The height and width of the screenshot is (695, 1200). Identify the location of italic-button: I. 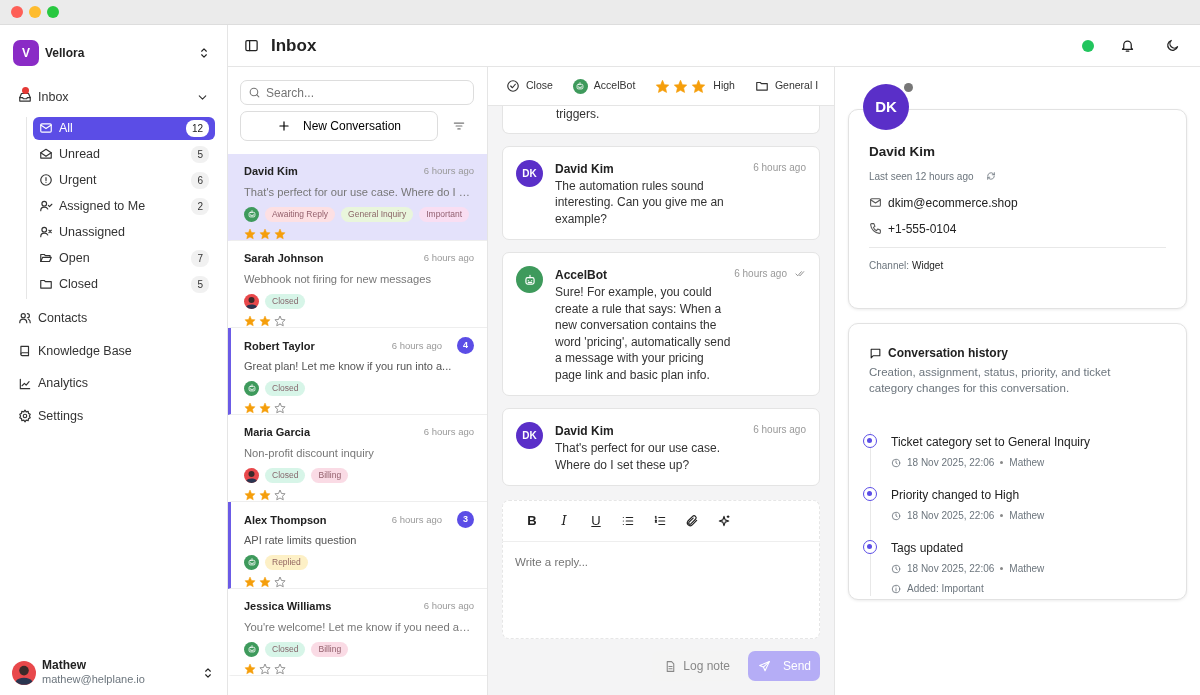
(564, 521).